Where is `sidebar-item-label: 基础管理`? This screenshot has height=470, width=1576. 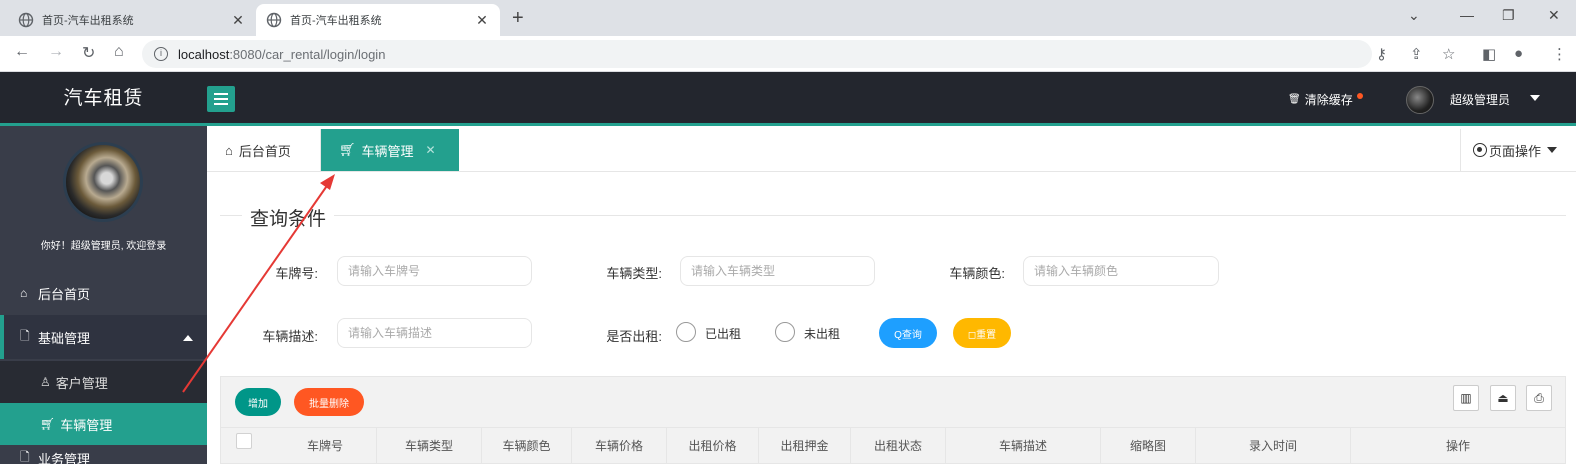
sidebar-item-label: 基础管理 is located at coordinates (64, 338).